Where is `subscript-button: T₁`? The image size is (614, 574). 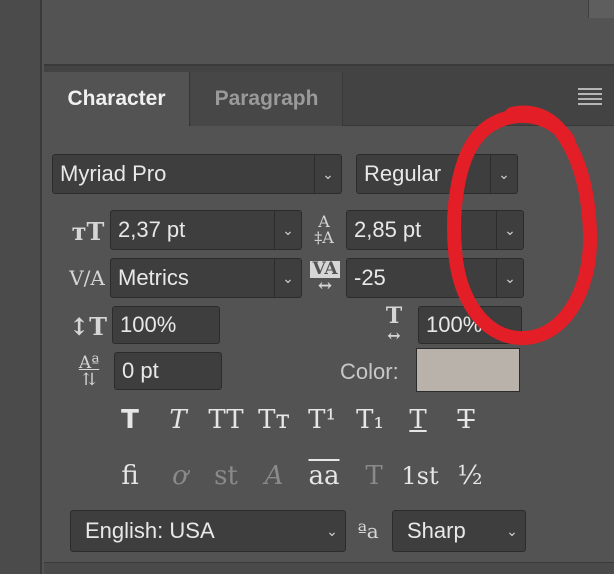
subscript-button: T₁ is located at coordinates (370, 420).